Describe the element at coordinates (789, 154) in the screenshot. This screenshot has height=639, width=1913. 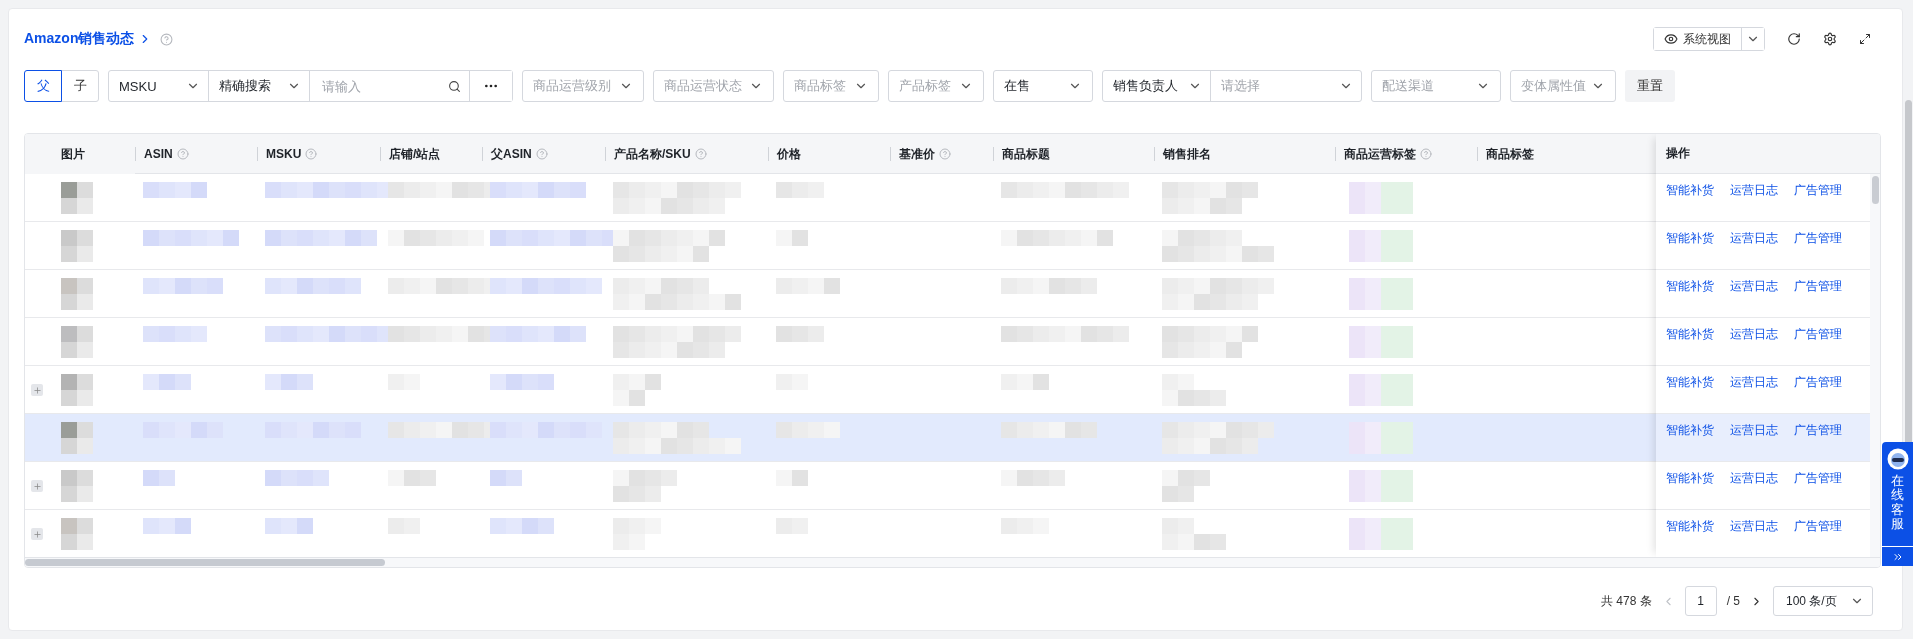
I see `column-header: 价格` at that location.